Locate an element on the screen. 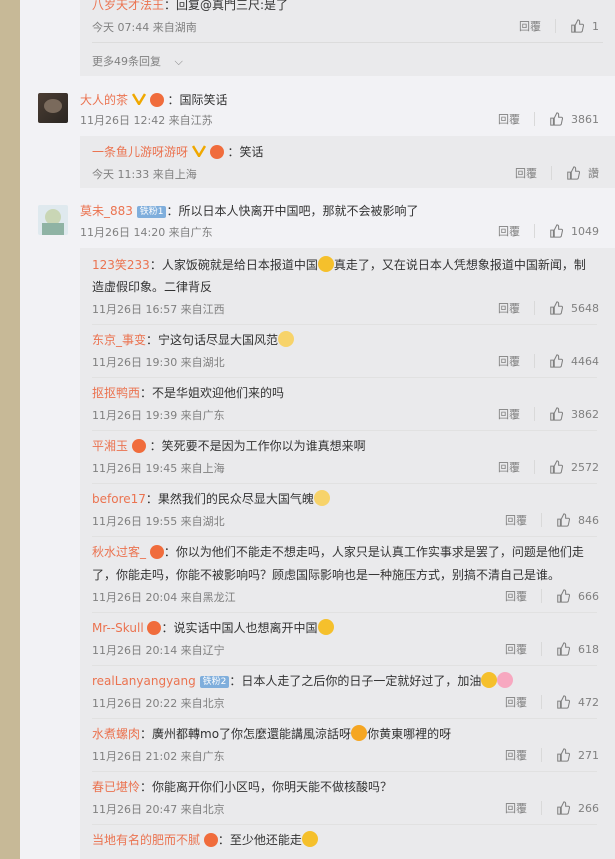 Image resolution: width=615 pixels, height=859 pixels. reply-time: 11月26日 20:14 来自辽宁 is located at coordinates (158, 650).